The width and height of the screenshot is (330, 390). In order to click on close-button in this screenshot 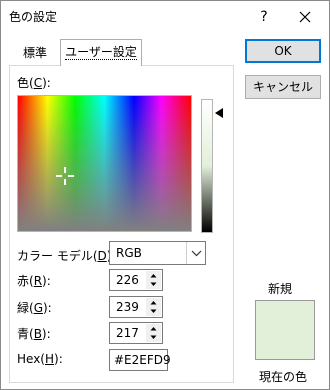, I will do `click(305, 17)`.